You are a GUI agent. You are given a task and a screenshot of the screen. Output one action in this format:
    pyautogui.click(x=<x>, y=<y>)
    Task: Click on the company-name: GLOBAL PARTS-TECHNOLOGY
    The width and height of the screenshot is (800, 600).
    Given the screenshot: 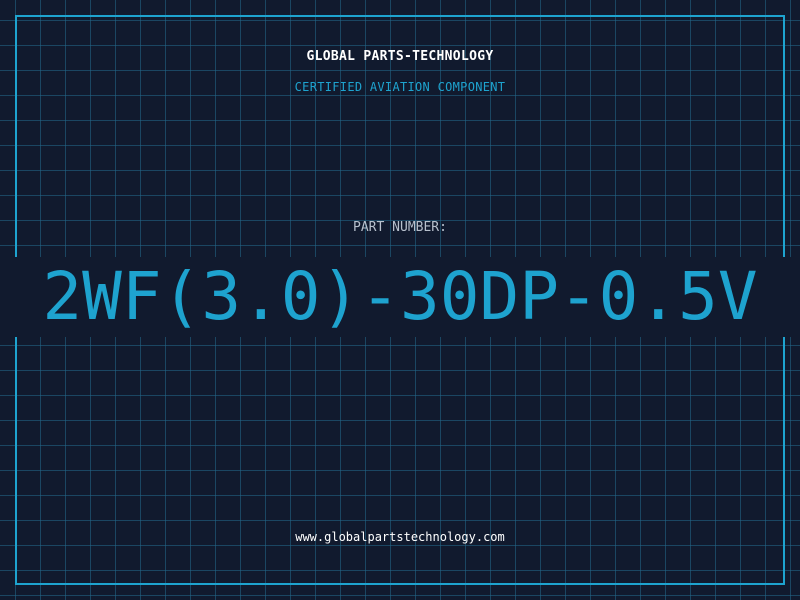 What is the action you would take?
    pyautogui.click(x=400, y=56)
    